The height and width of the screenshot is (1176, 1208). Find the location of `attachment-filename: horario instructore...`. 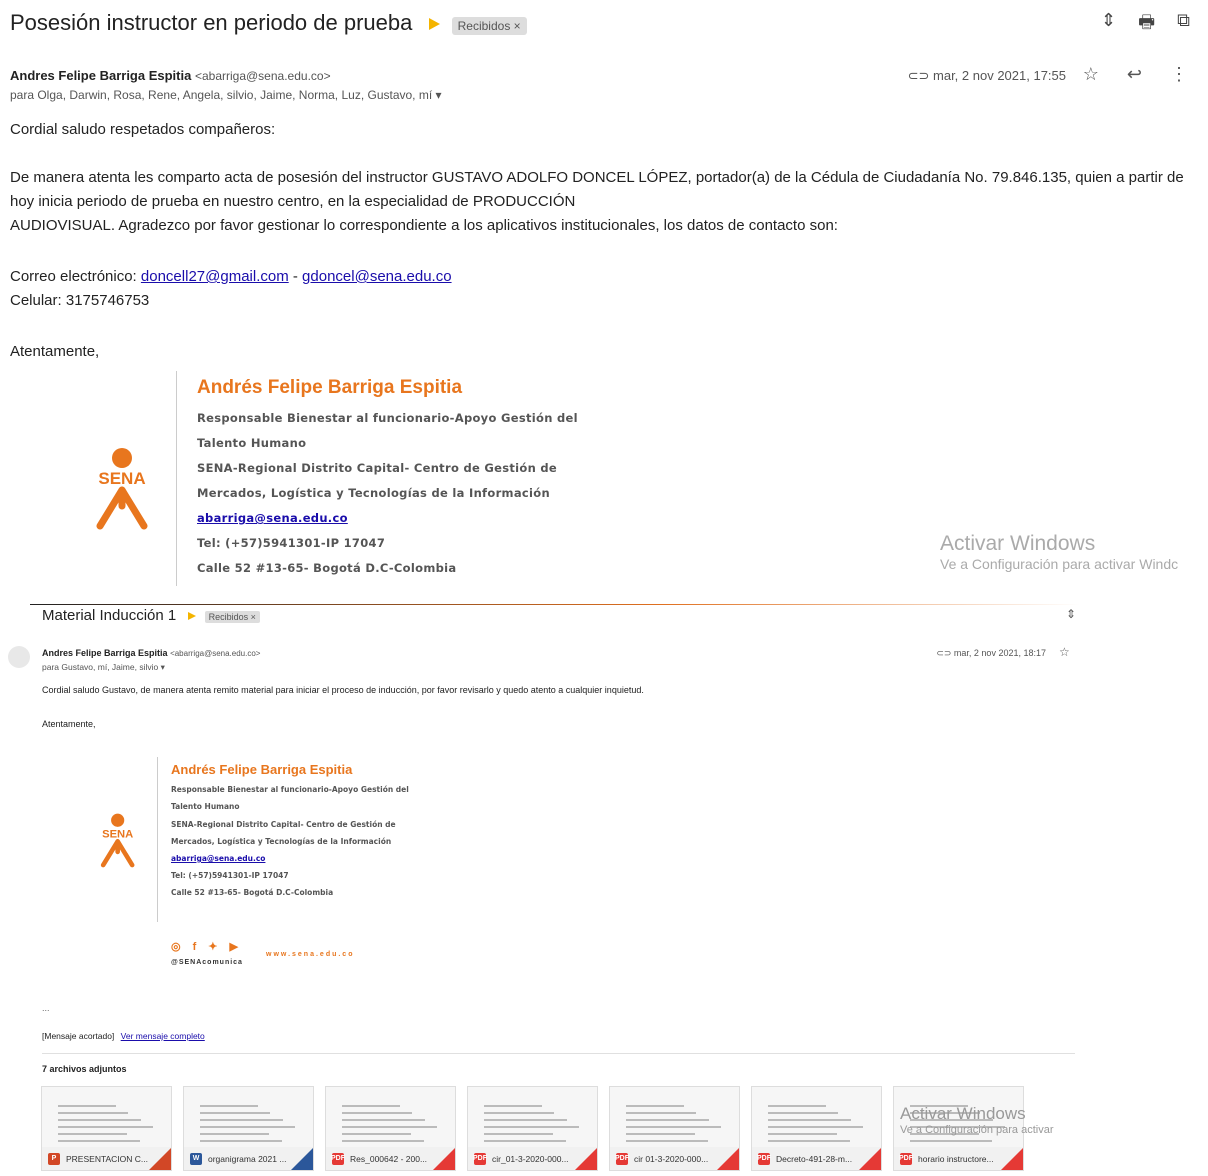

attachment-filename: horario instructore... is located at coordinates (956, 1158).